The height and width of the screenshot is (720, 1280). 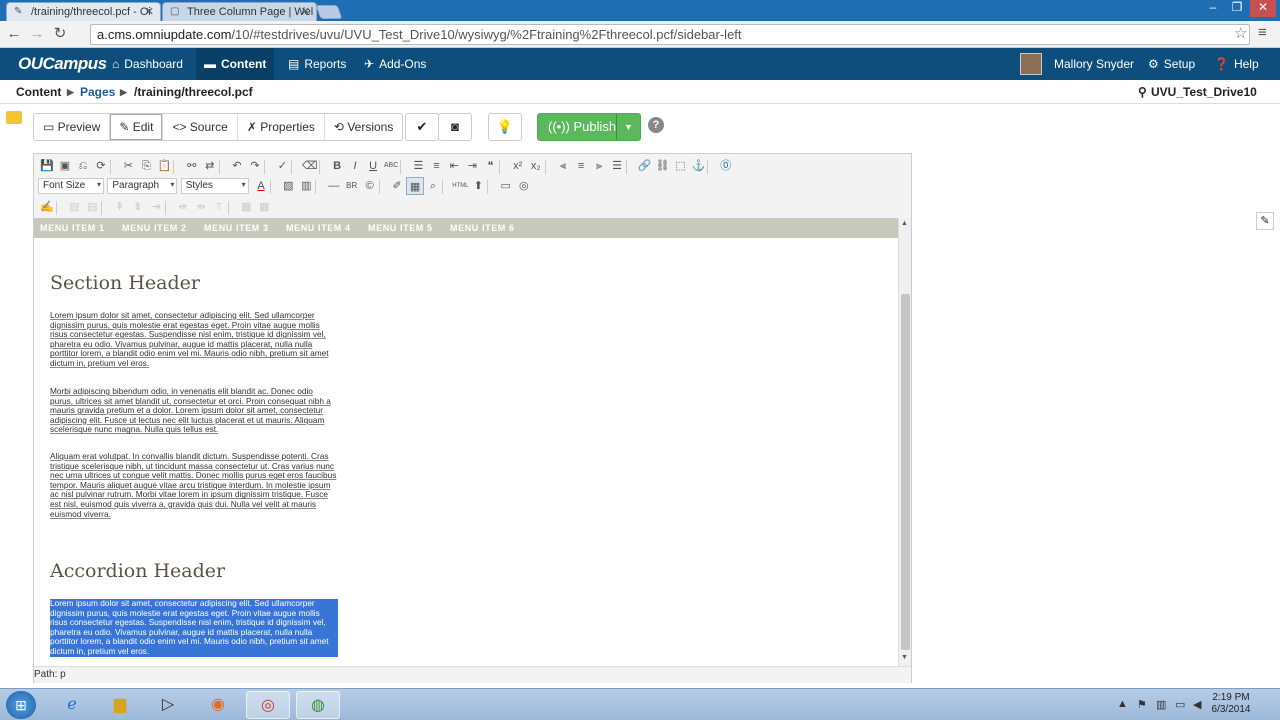 What do you see at coordinates (156, 207) in the screenshot?
I see `delete-row-icon: ⇥` at bounding box center [156, 207].